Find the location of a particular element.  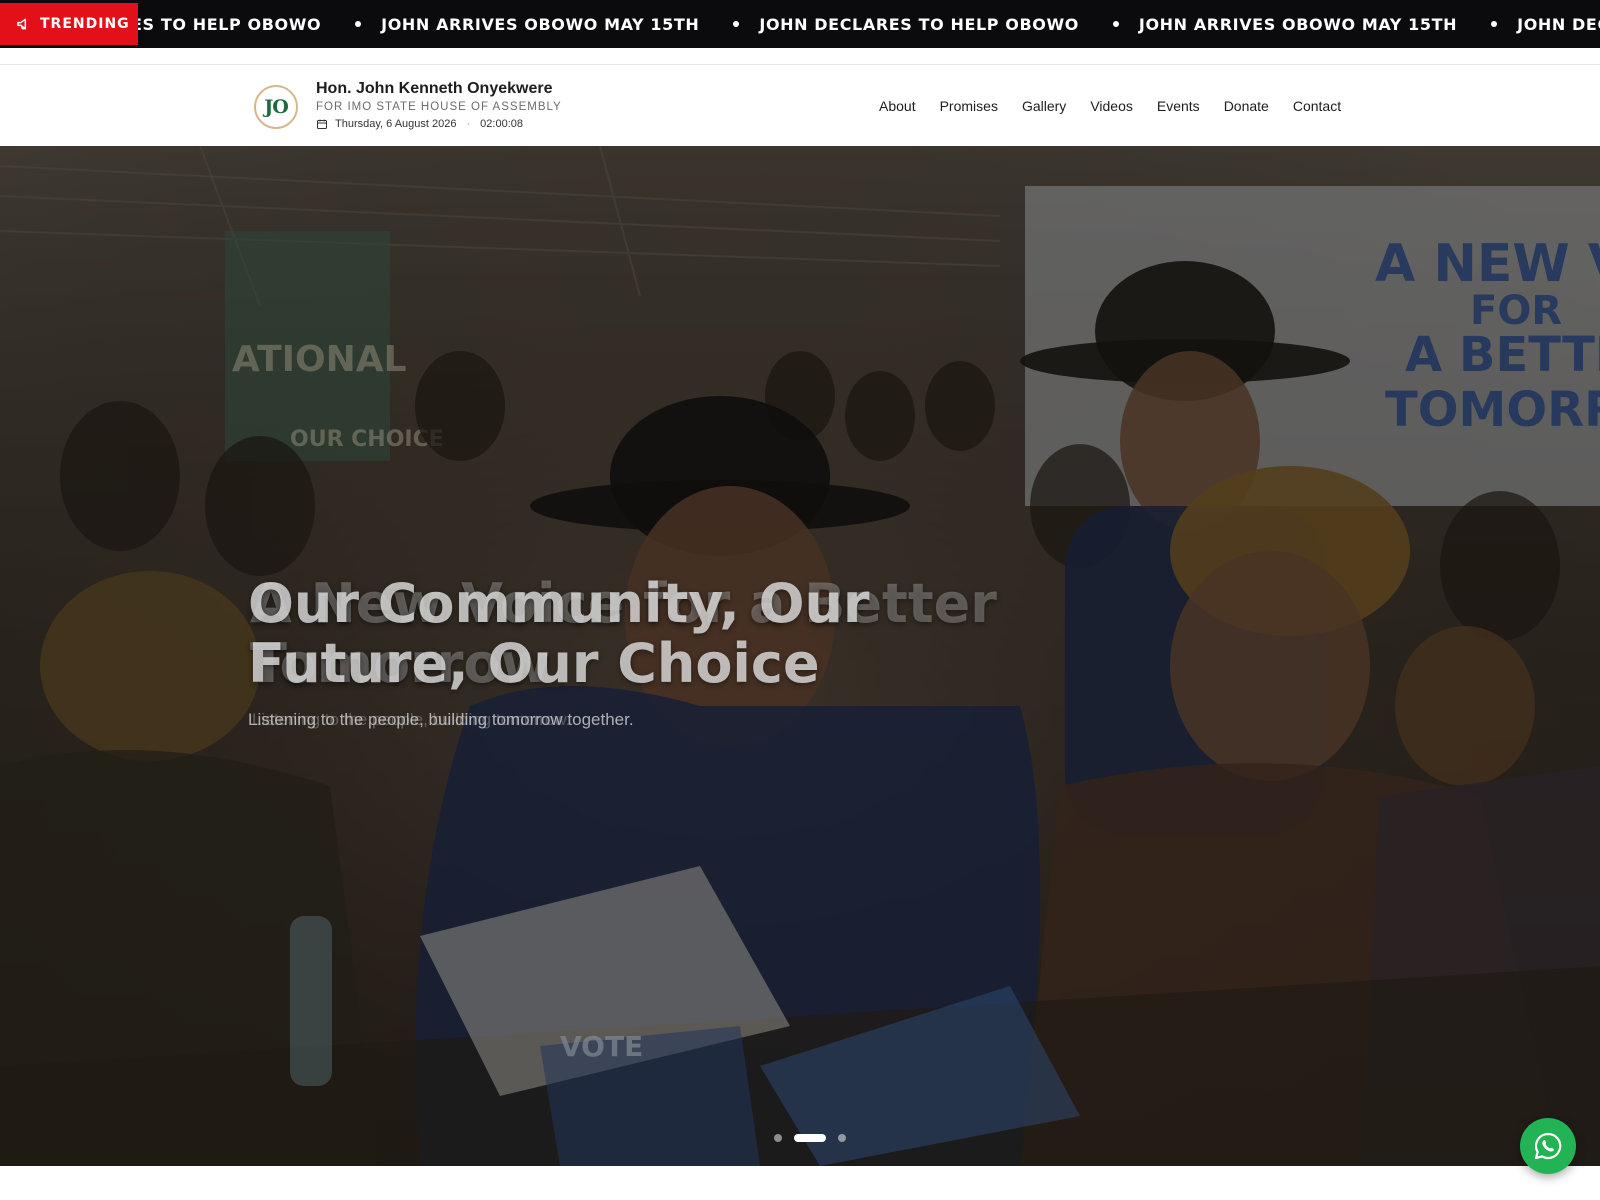

whatsapp-icon is located at coordinates (1548, 1146).